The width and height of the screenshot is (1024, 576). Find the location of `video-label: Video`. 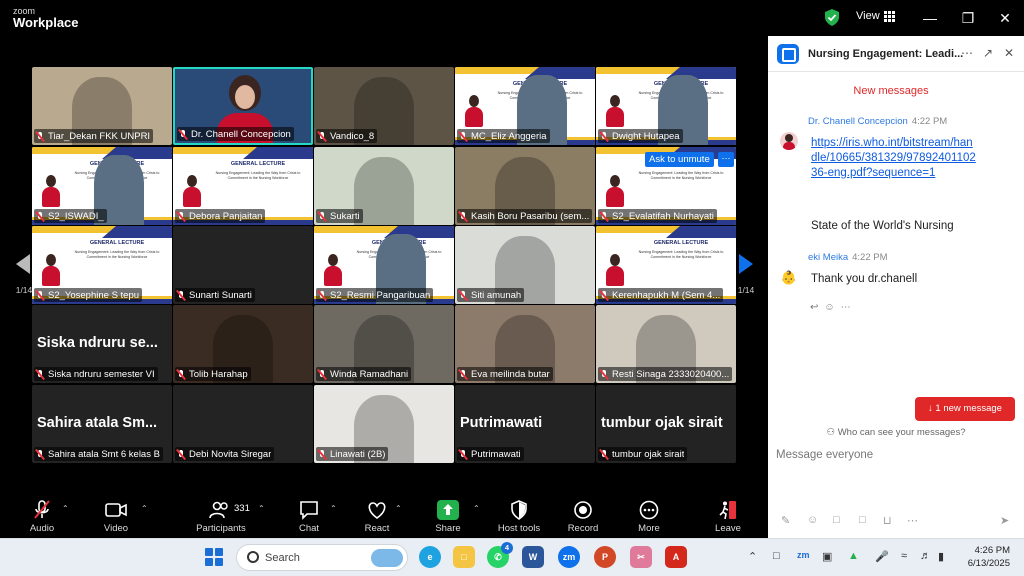

video-label: Video is located at coordinates (116, 528).